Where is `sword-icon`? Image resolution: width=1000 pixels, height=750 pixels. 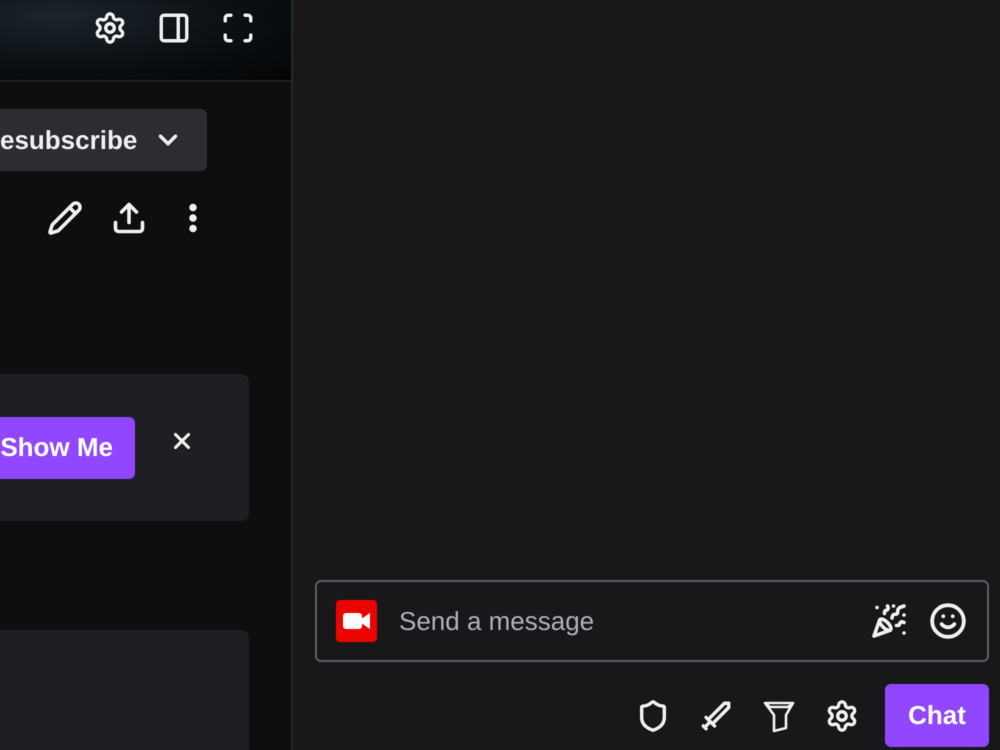 sword-icon is located at coordinates (716, 715).